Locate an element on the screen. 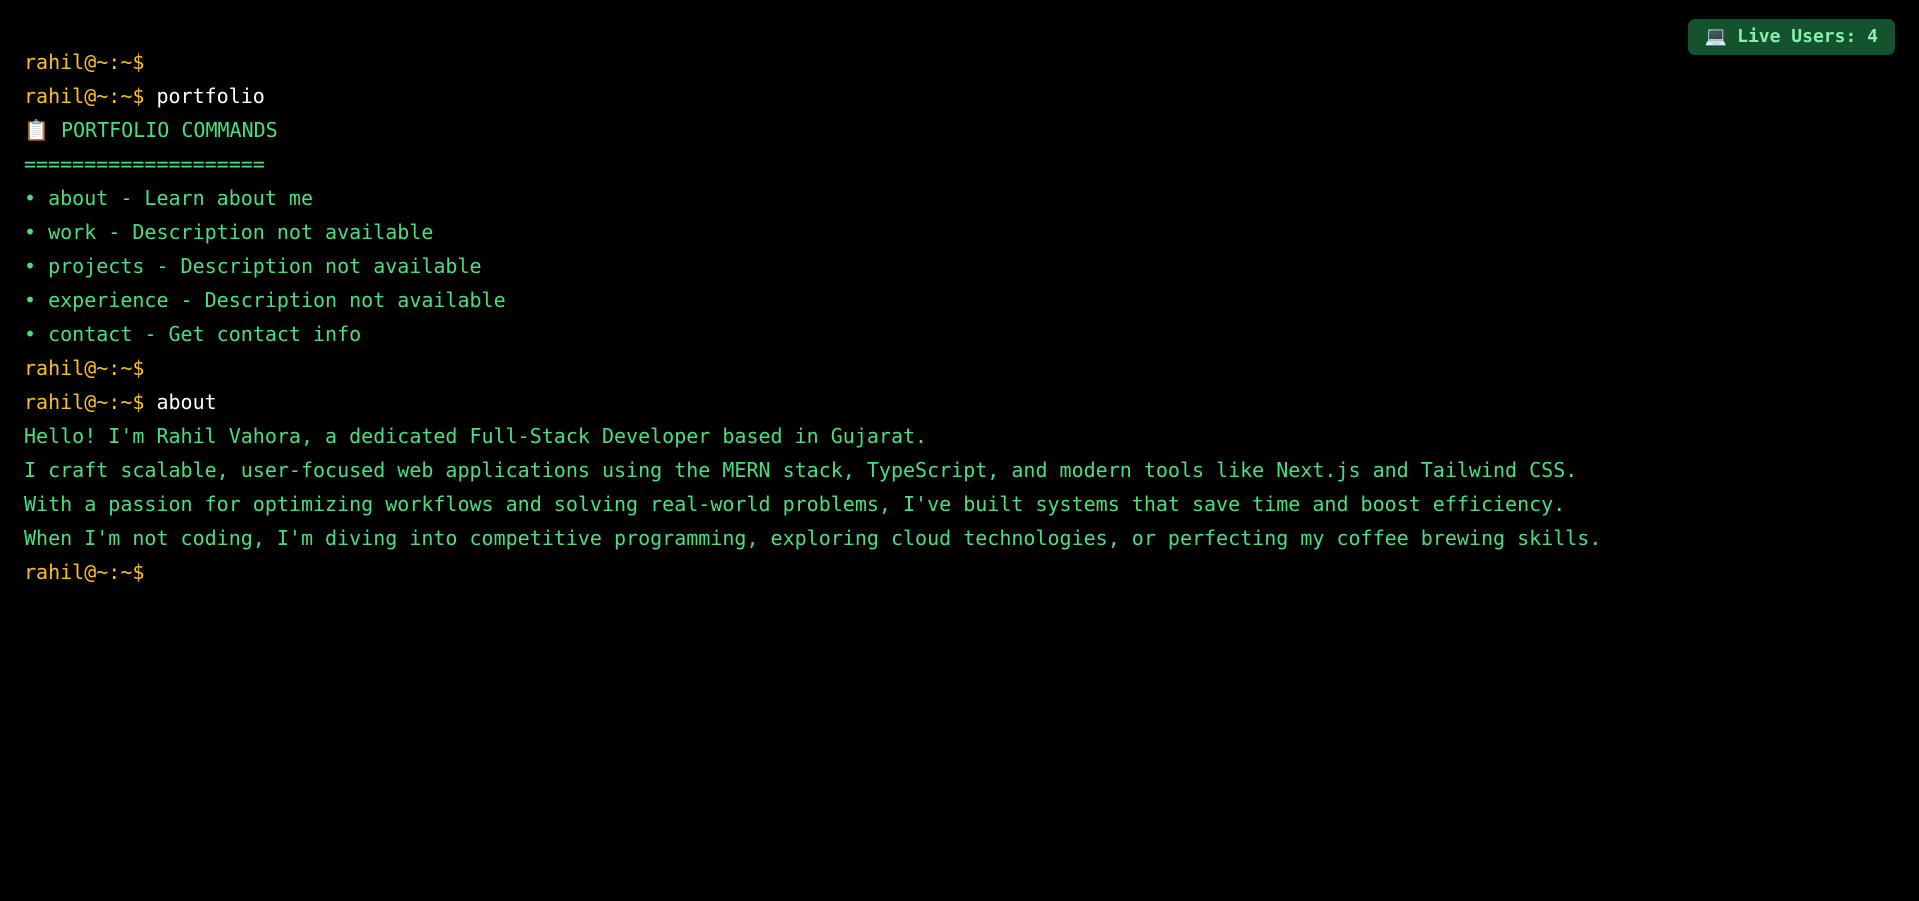 This screenshot has width=1919, height=901. command-list-item: • contact - Get contact info is located at coordinates (193, 334).